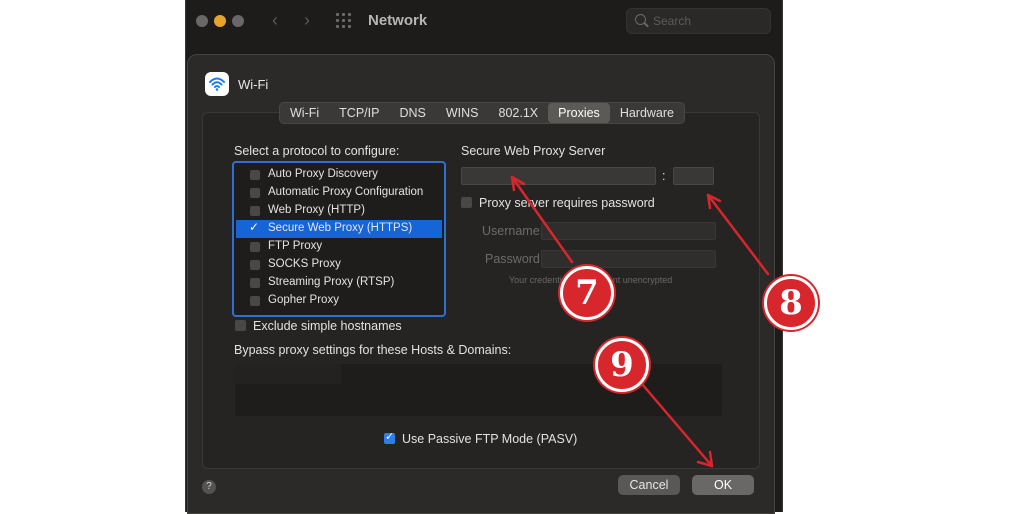  I want to click on annotation-arrows, so click(640, 321).